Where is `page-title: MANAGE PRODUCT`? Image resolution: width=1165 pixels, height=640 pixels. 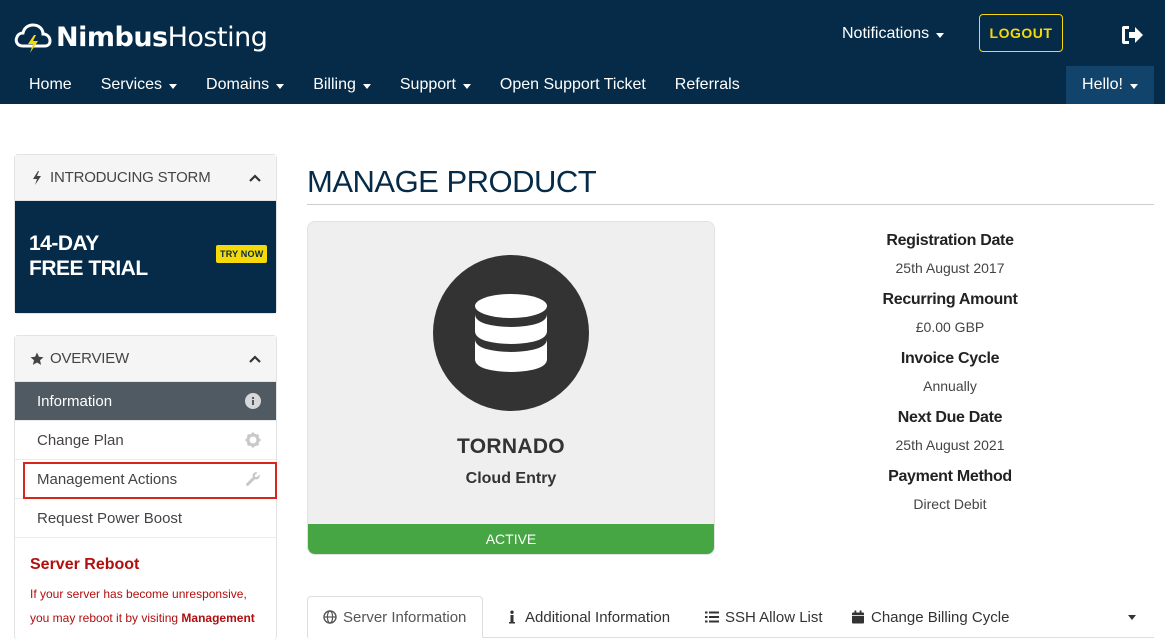
page-title: MANAGE PRODUCT is located at coordinates (452, 181).